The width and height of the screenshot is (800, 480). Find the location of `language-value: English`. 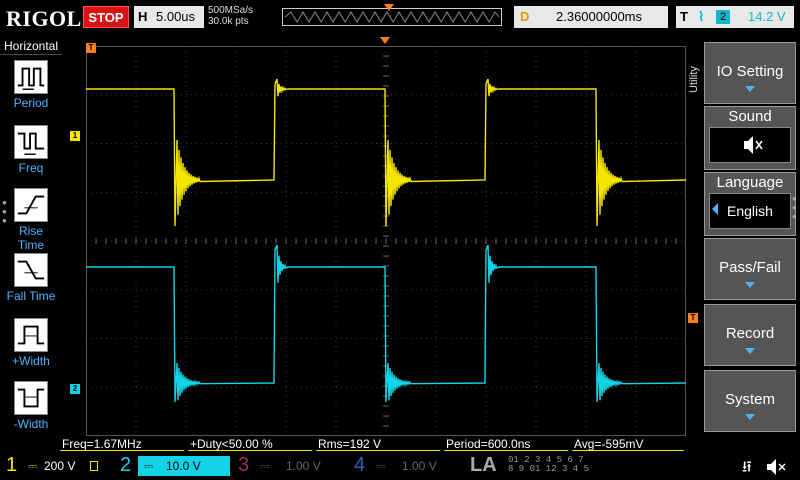

language-value: English is located at coordinates (750, 211).